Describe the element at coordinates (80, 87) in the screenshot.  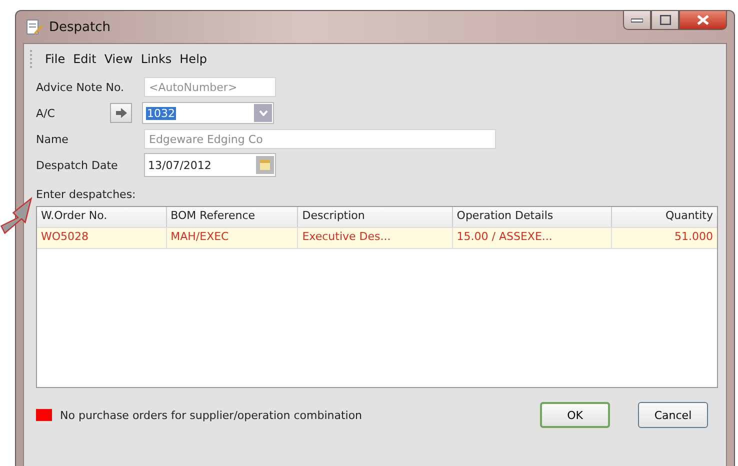
I see `field-label: Advice Note No.` at that location.